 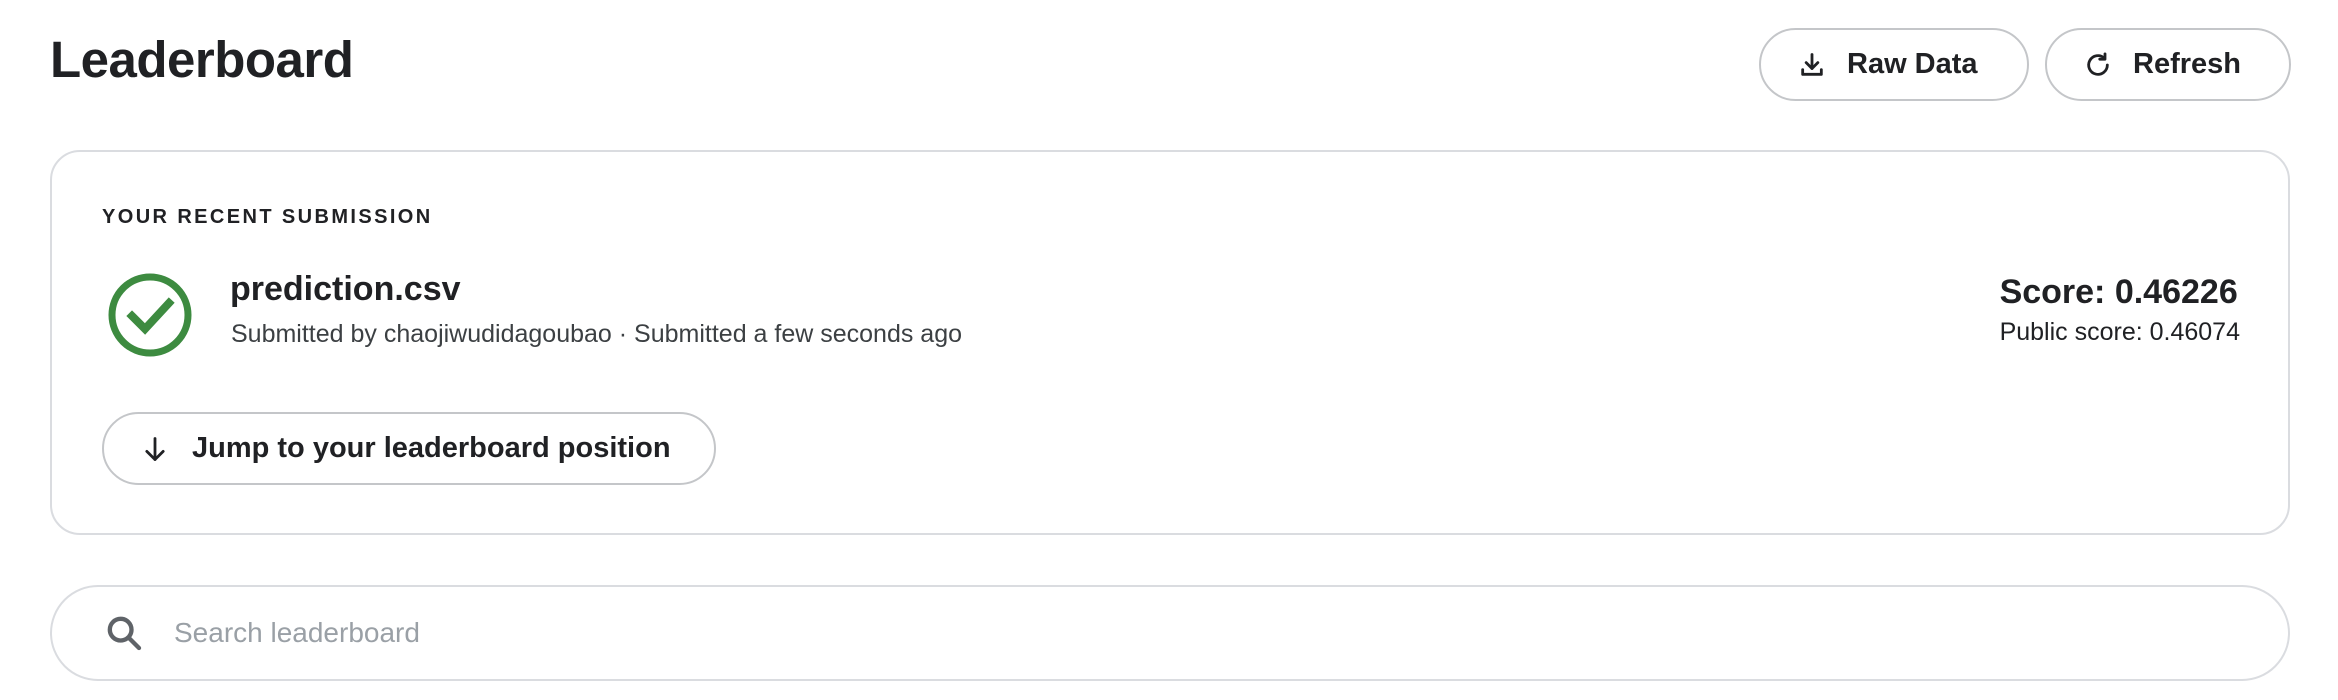 I want to click on jump-to-position-button: Jump to your leaderboard position, so click(x=409, y=448).